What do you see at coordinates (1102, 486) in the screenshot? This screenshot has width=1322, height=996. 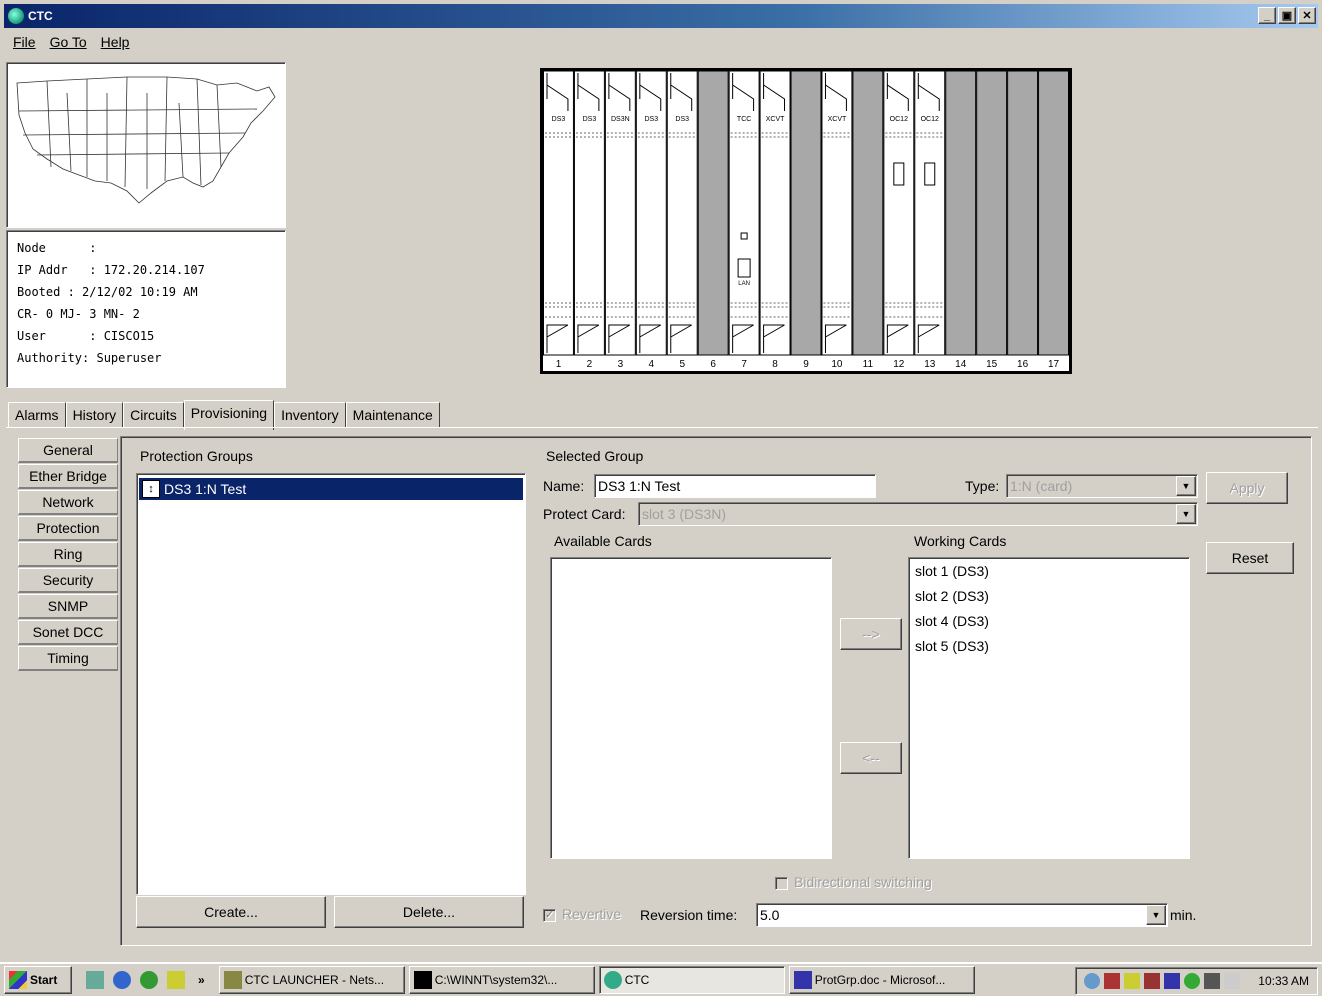 I see `type-select: 1:N (card) ▼` at bounding box center [1102, 486].